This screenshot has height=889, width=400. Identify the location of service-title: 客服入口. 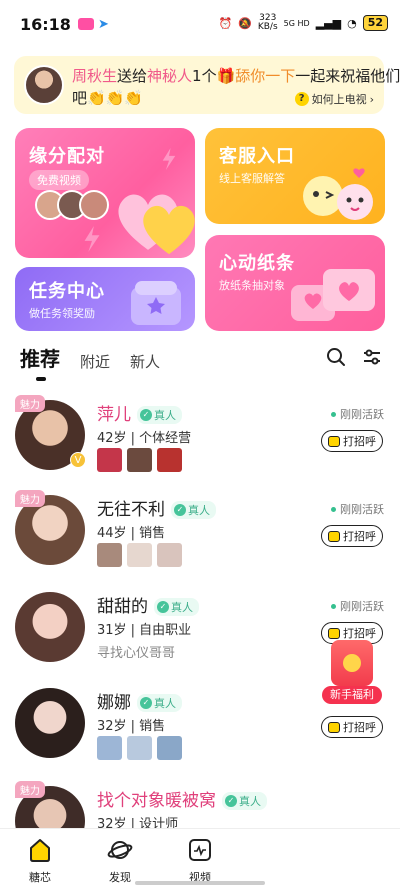
(257, 156).